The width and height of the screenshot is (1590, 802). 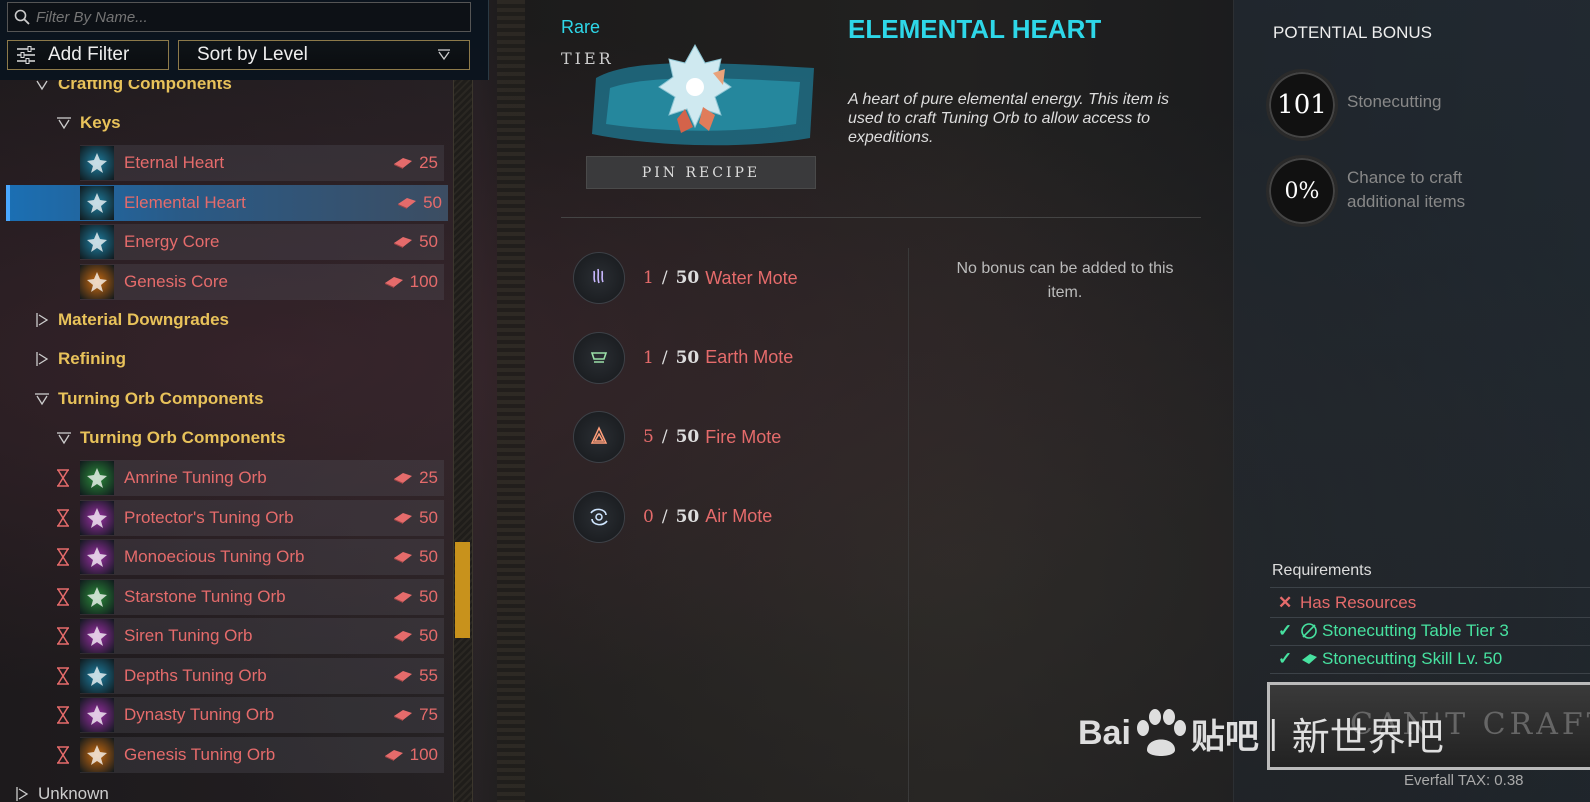 I want to click on recipe-item: Protector's Tuning Orb 50, so click(x=262, y=517).